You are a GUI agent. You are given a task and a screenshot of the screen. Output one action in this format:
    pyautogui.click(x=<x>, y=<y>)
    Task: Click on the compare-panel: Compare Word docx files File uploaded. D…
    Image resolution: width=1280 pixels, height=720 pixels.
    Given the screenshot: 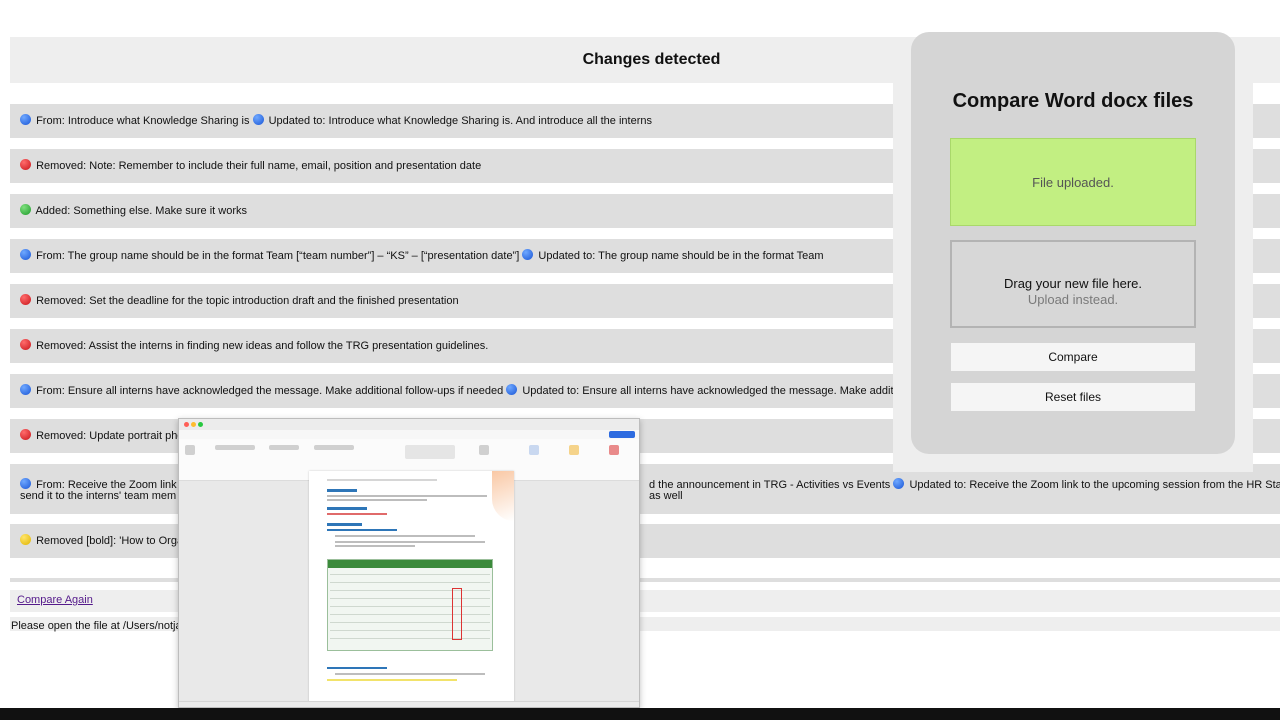 What is the action you would take?
    pyautogui.click(x=1073, y=243)
    